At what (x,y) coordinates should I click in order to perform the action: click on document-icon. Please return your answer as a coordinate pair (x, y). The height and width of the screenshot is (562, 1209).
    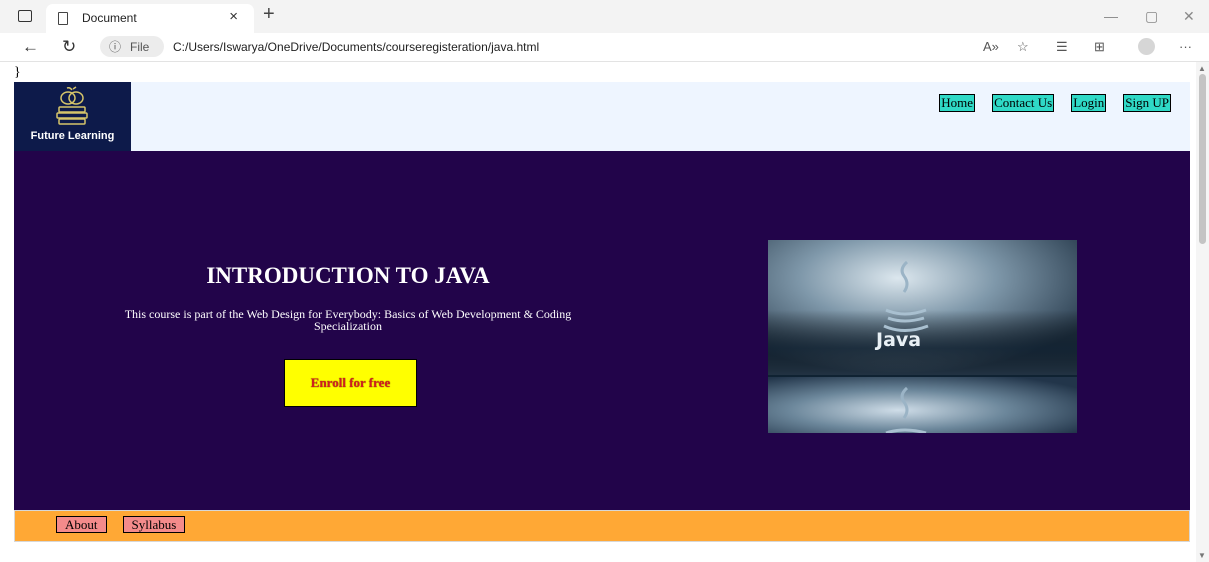
    Looking at the image, I should click on (63, 18).